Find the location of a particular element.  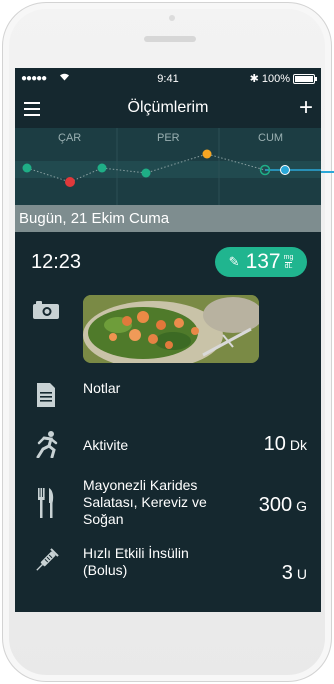

activity-unit: Dk is located at coordinates (298, 445).